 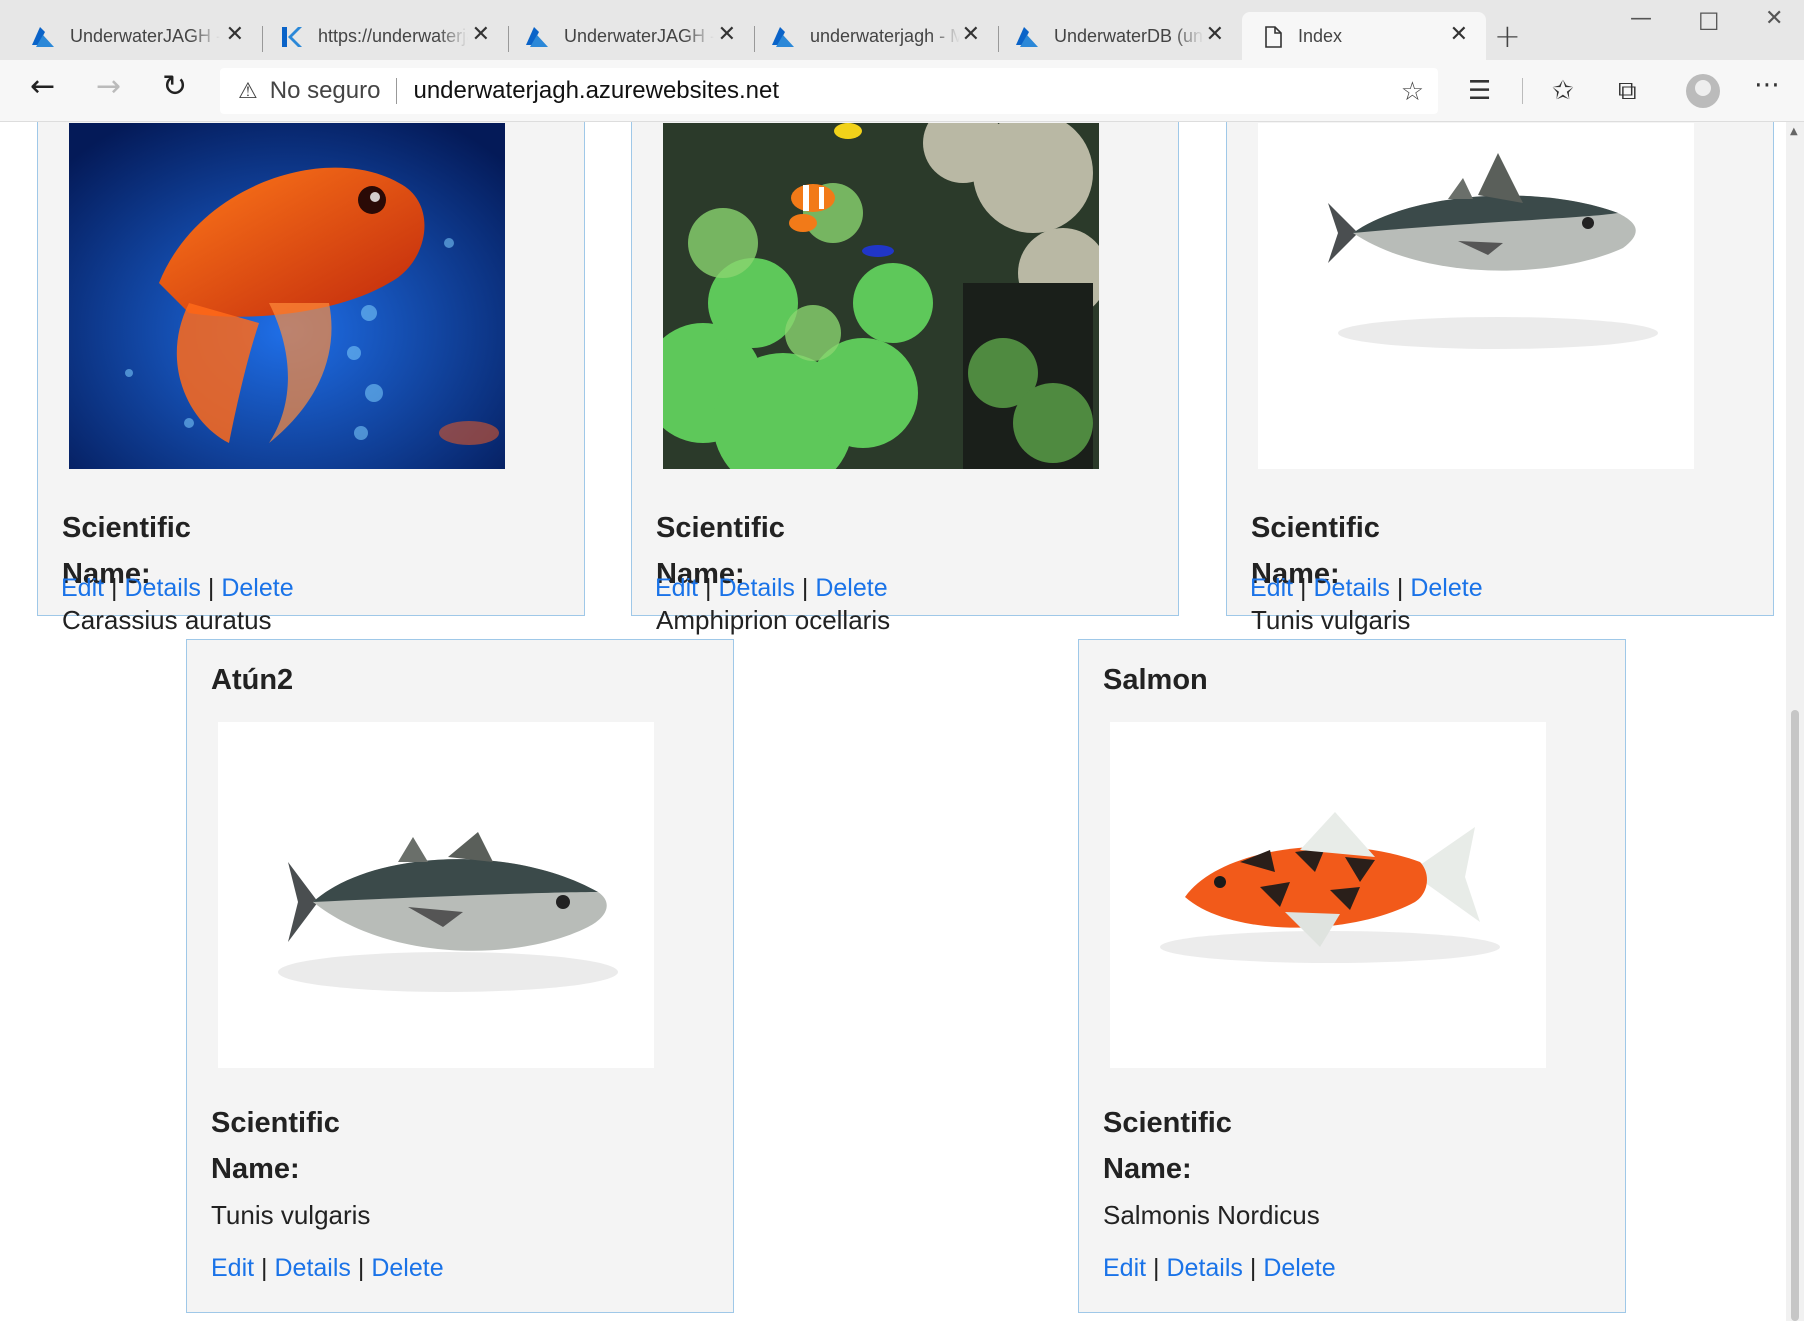 What do you see at coordinates (292, 37) in the screenshot?
I see `kudu-icon` at bounding box center [292, 37].